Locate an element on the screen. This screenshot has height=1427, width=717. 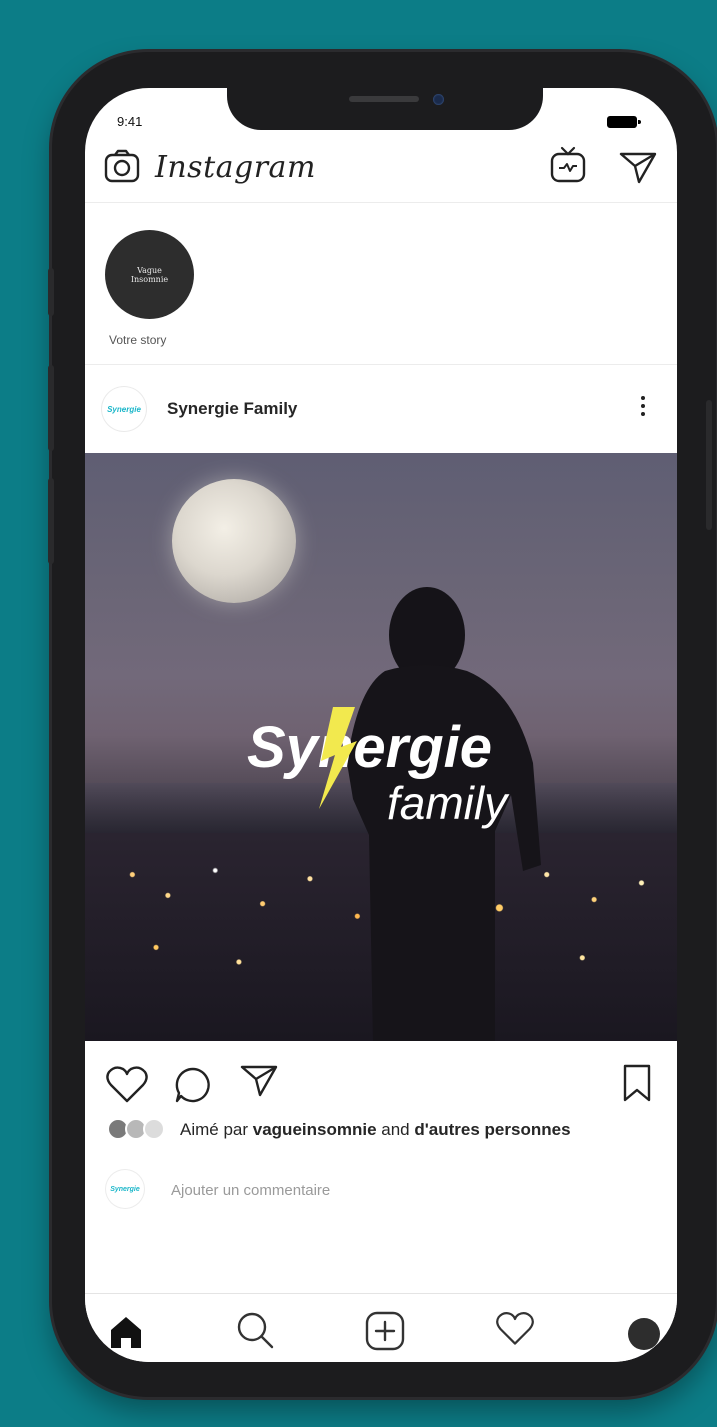
battery-icon is located at coordinates (624, 122).